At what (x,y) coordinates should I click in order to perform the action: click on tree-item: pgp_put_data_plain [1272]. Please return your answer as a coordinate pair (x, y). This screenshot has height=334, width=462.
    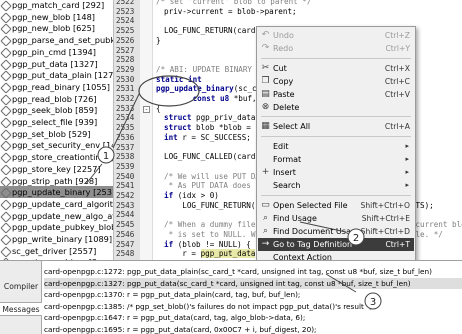
    Looking at the image, I should click on (56, 75).